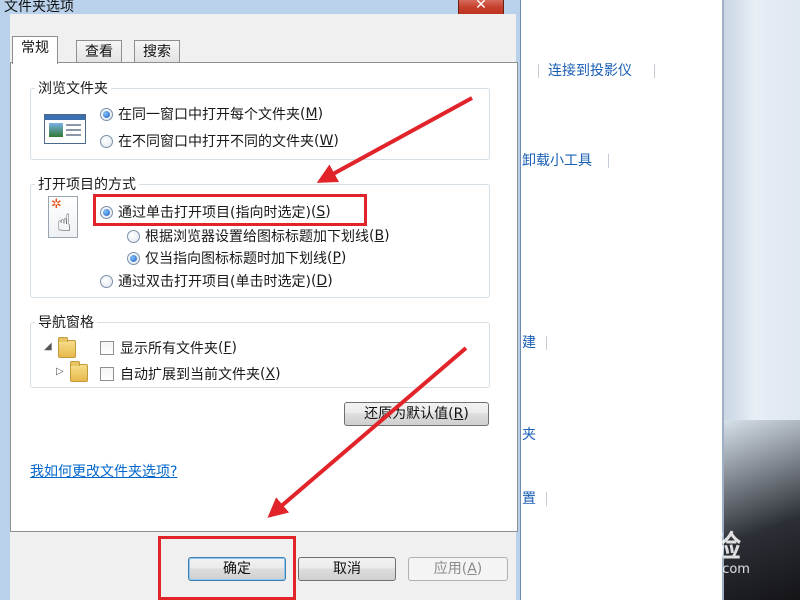 The image size is (800, 600). Describe the element at coordinates (677, 547) in the screenshot. I see `watermark-brand: Bai 经验` at that location.